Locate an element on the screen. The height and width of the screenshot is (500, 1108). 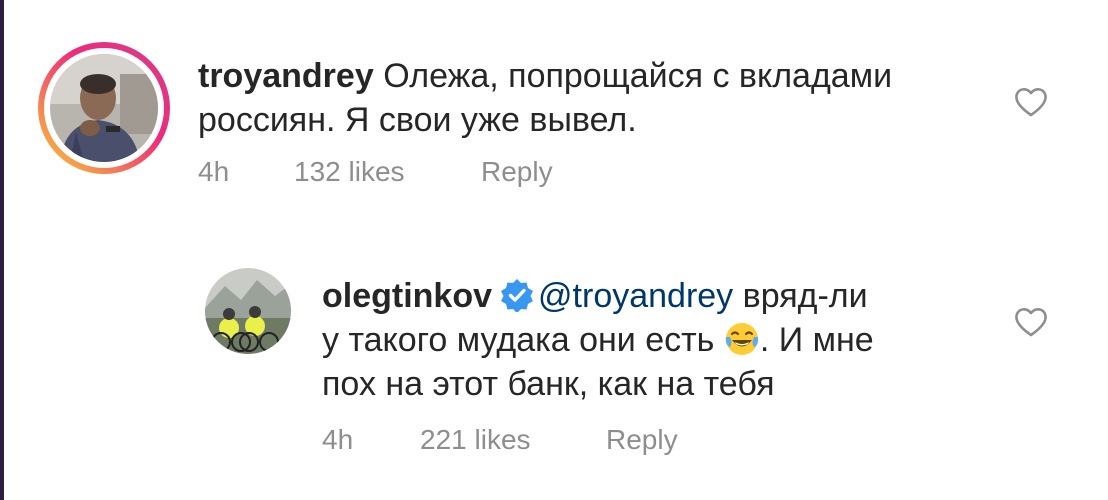
comment-meta: 4h 221 likes Reply is located at coordinates (500, 440).